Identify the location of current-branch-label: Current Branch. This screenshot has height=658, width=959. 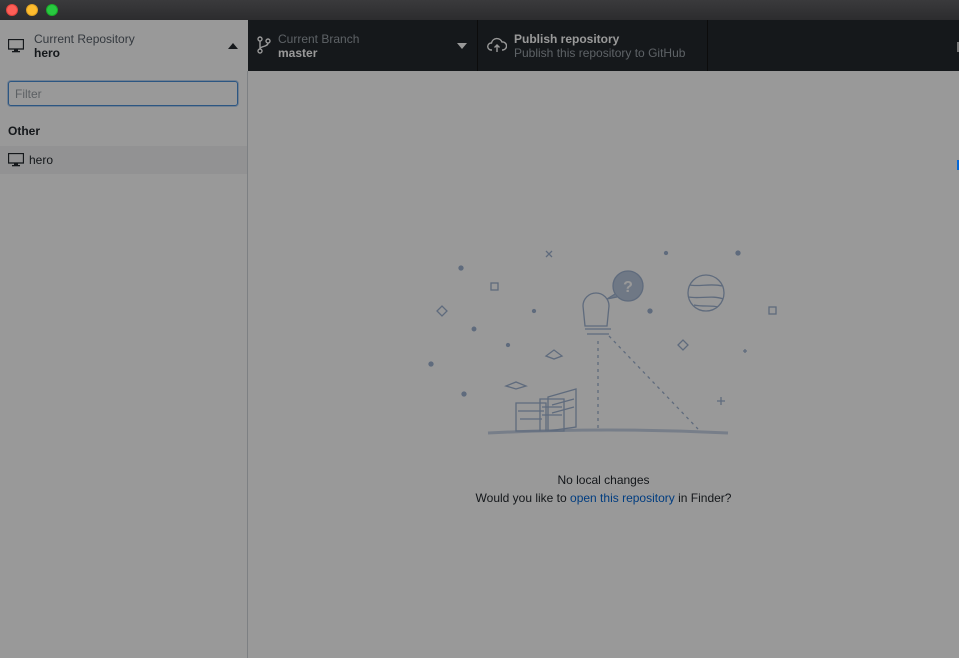
(319, 39).